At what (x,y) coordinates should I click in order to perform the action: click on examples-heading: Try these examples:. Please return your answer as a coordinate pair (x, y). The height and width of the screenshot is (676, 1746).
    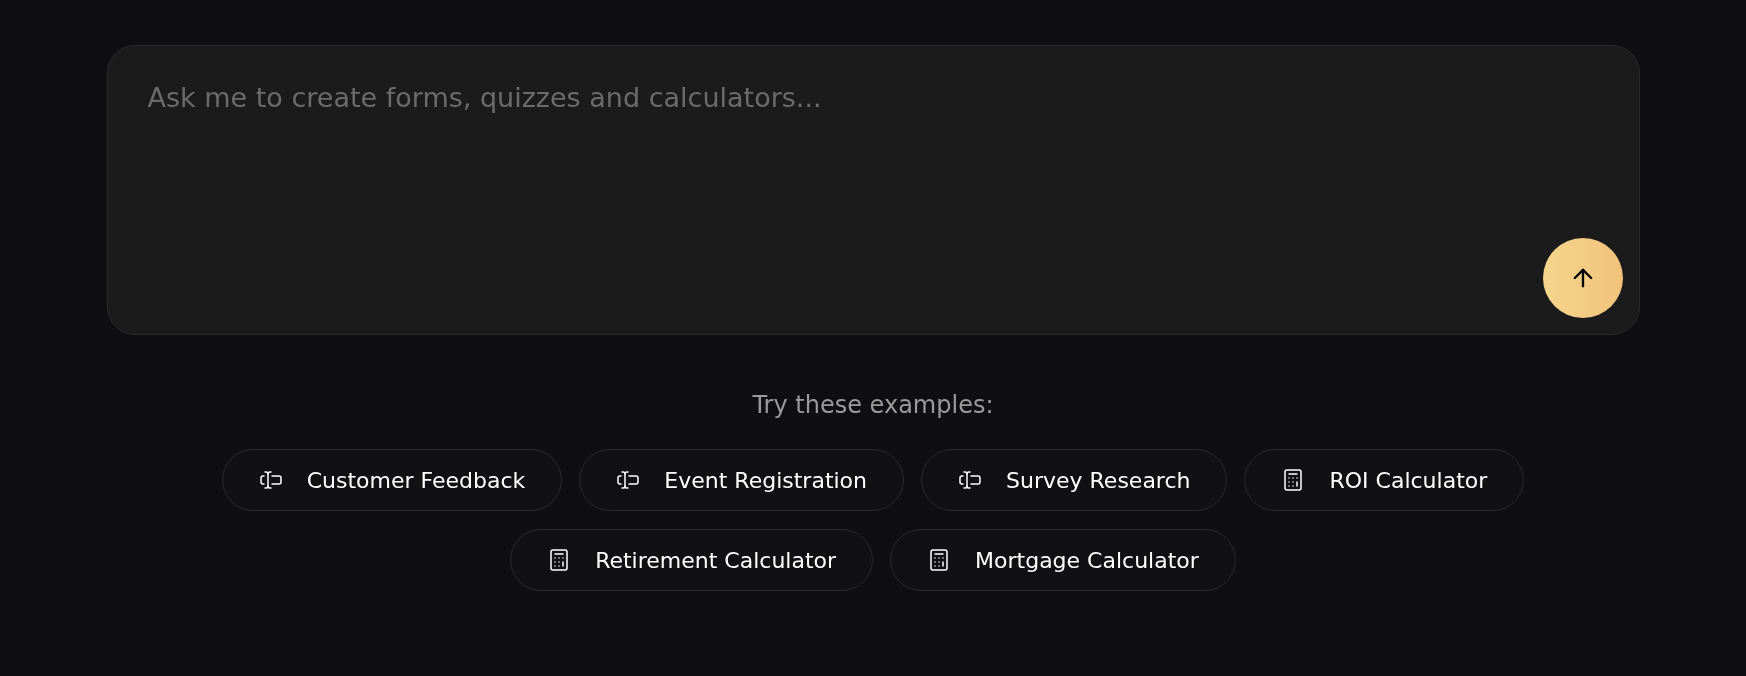
    Looking at the image, I should click on (873, 405).